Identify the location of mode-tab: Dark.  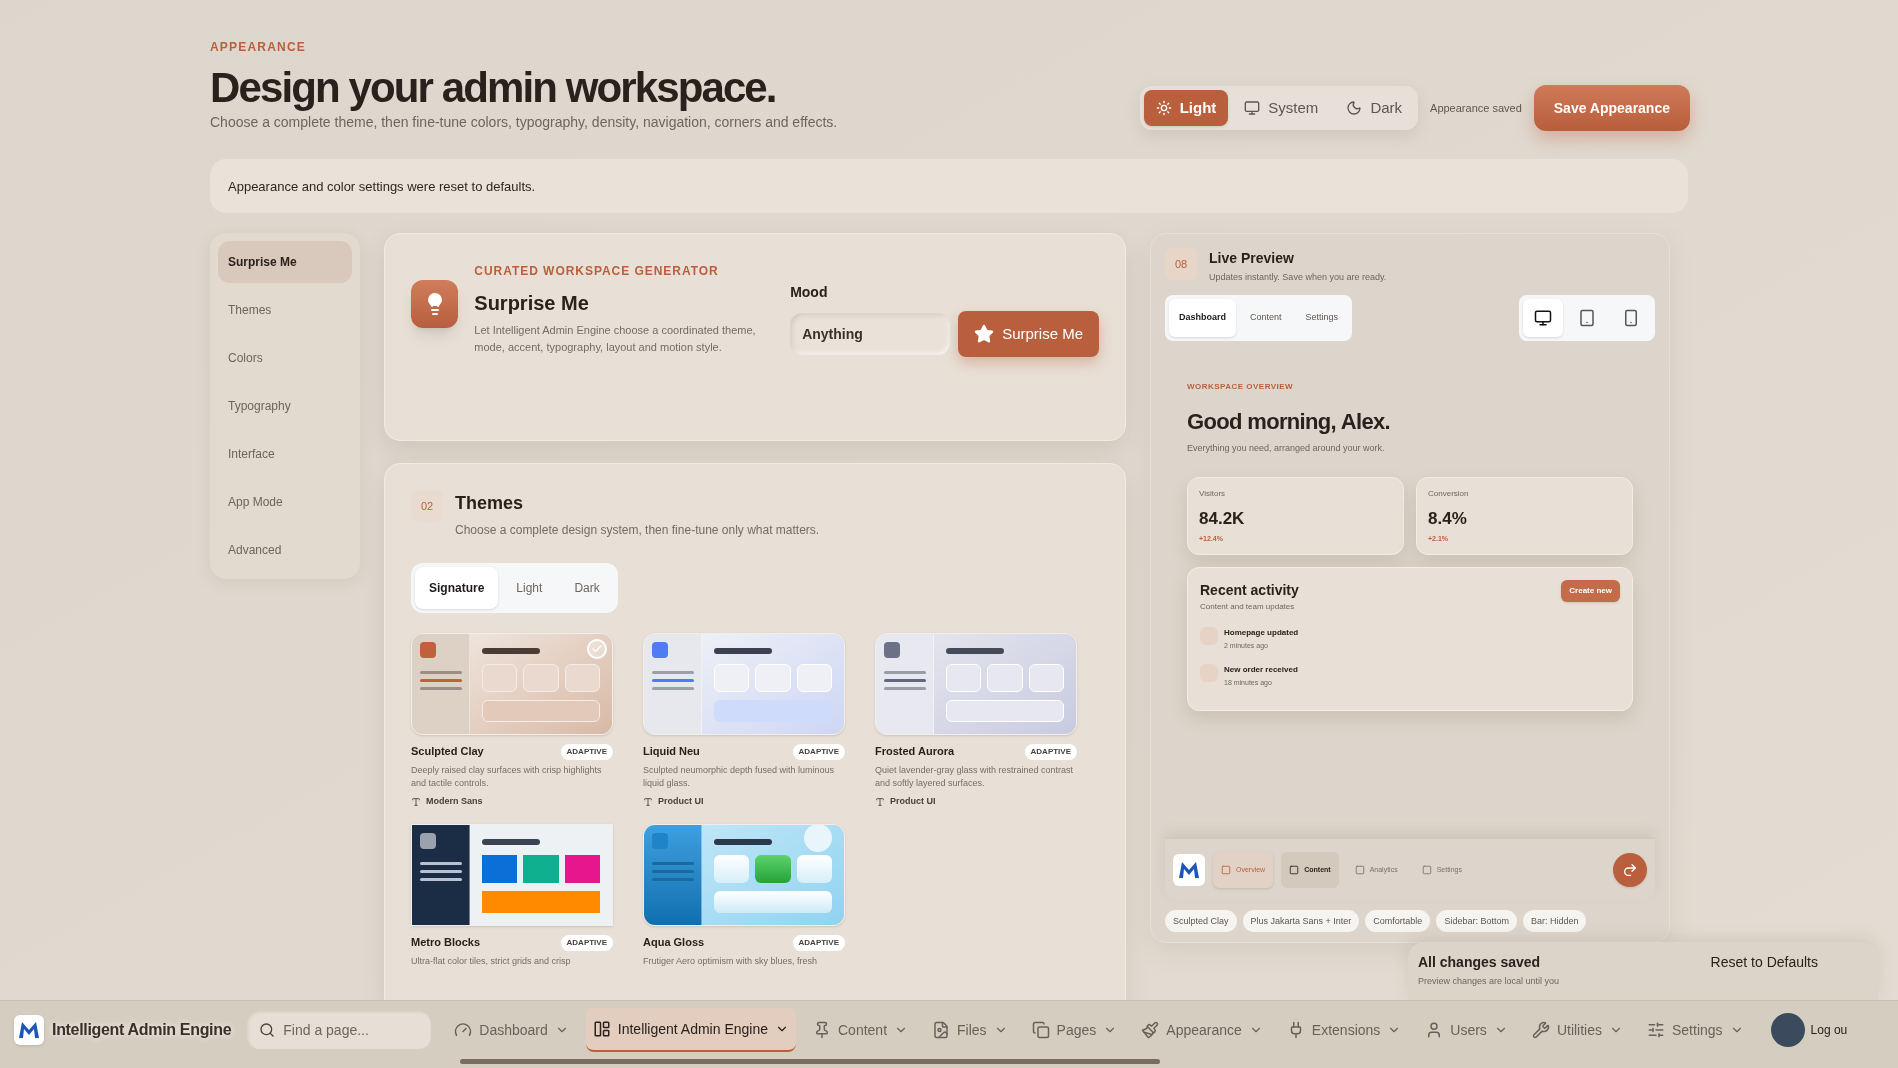
(1374, 108).